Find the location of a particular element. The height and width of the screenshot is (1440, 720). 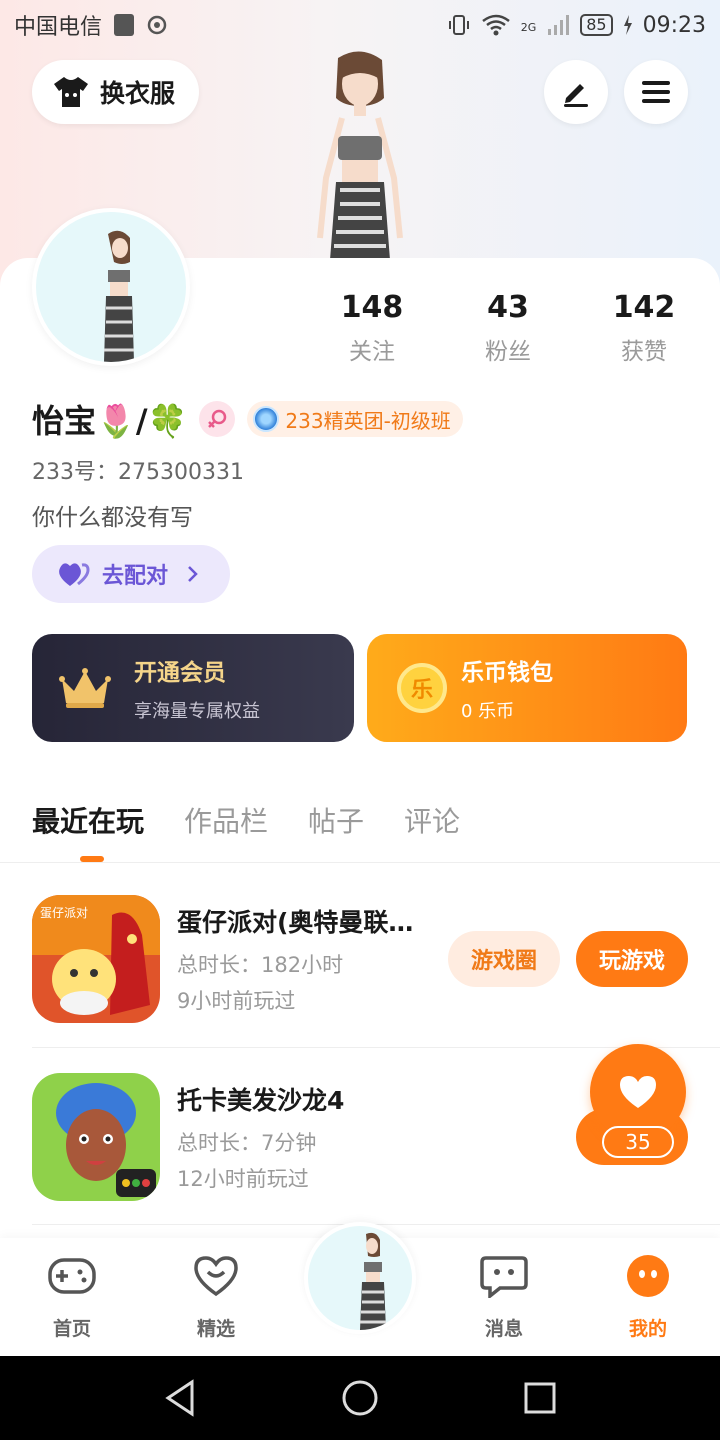

nav-home: 首页 is located at coordinates (72, 1297).